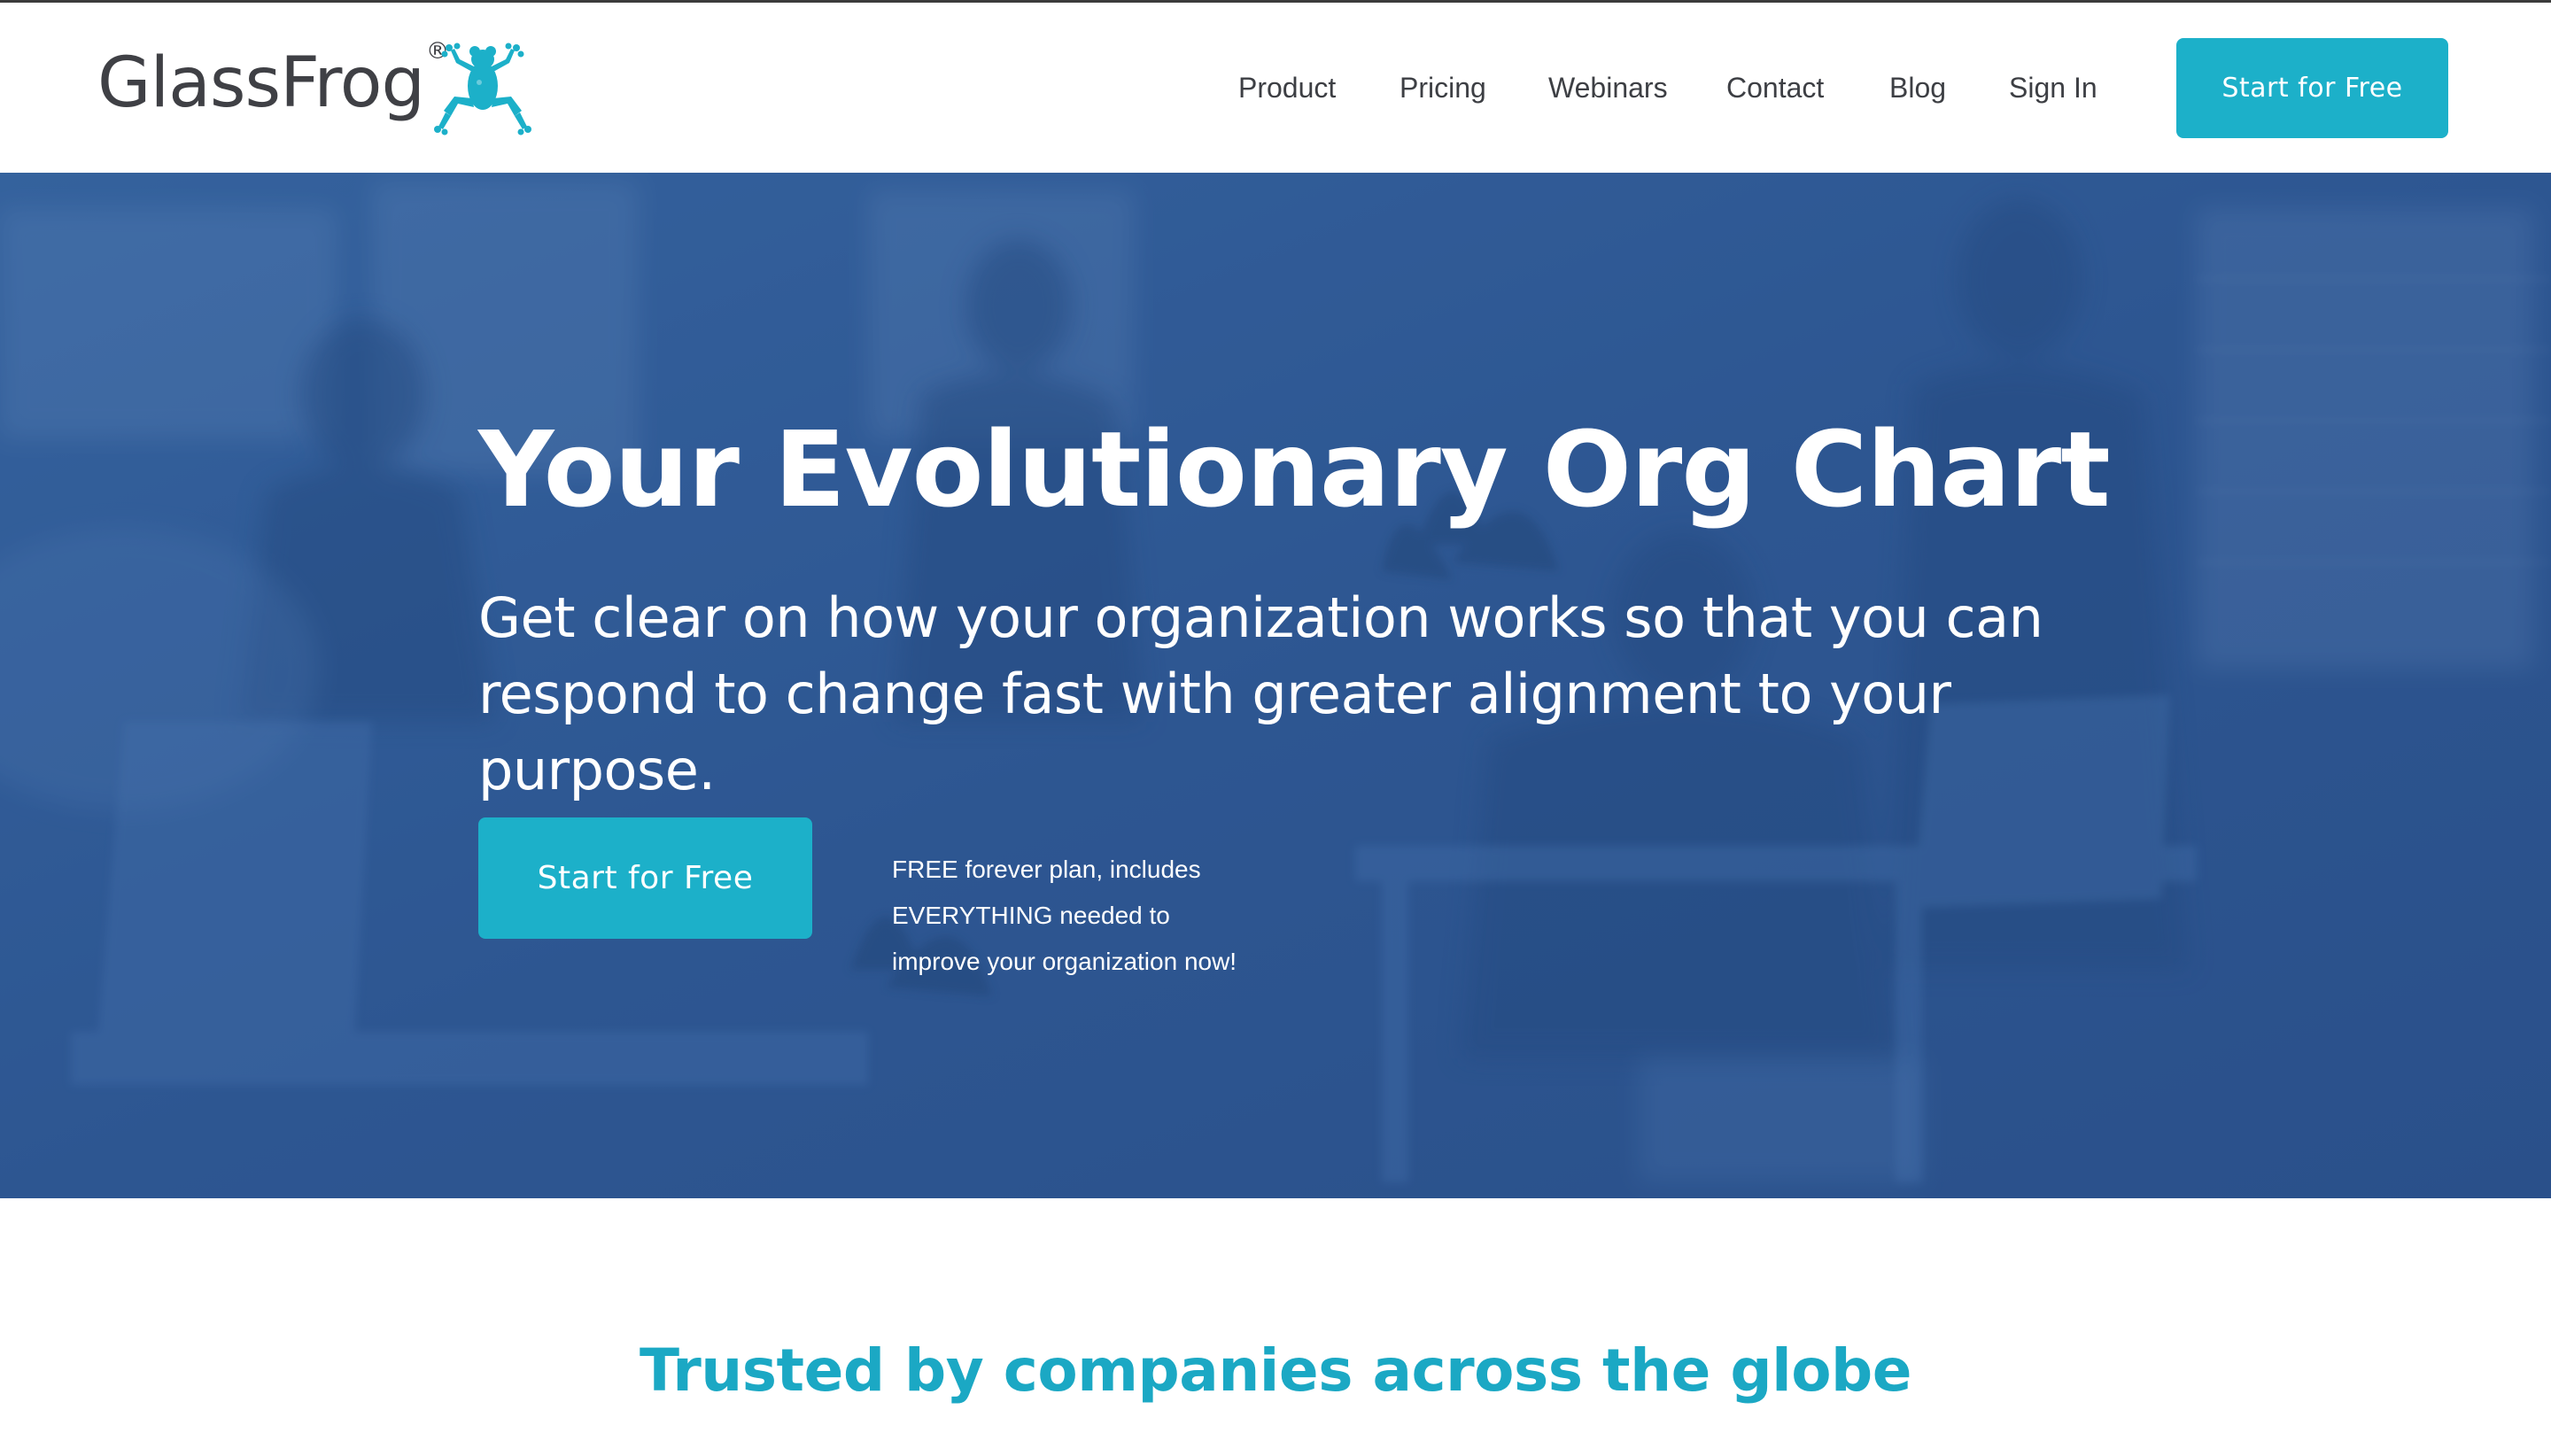  What do you see at coordinates (1917, 87) in the screenshot?
I see `nav-blog: Blog` at bounding box center [1917, 87].